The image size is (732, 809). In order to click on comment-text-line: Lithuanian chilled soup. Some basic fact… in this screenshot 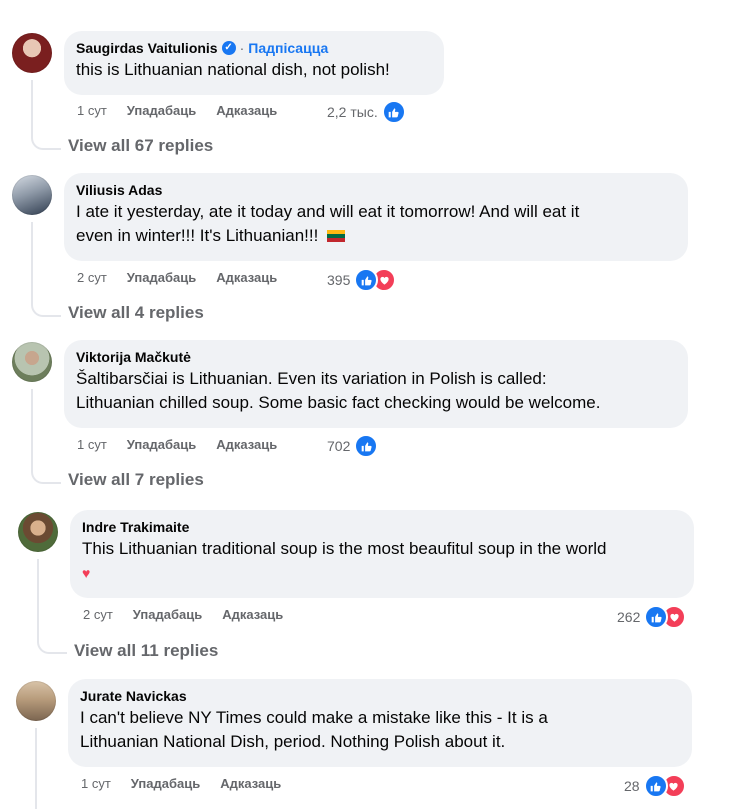, I will do `click(338, 402)`.